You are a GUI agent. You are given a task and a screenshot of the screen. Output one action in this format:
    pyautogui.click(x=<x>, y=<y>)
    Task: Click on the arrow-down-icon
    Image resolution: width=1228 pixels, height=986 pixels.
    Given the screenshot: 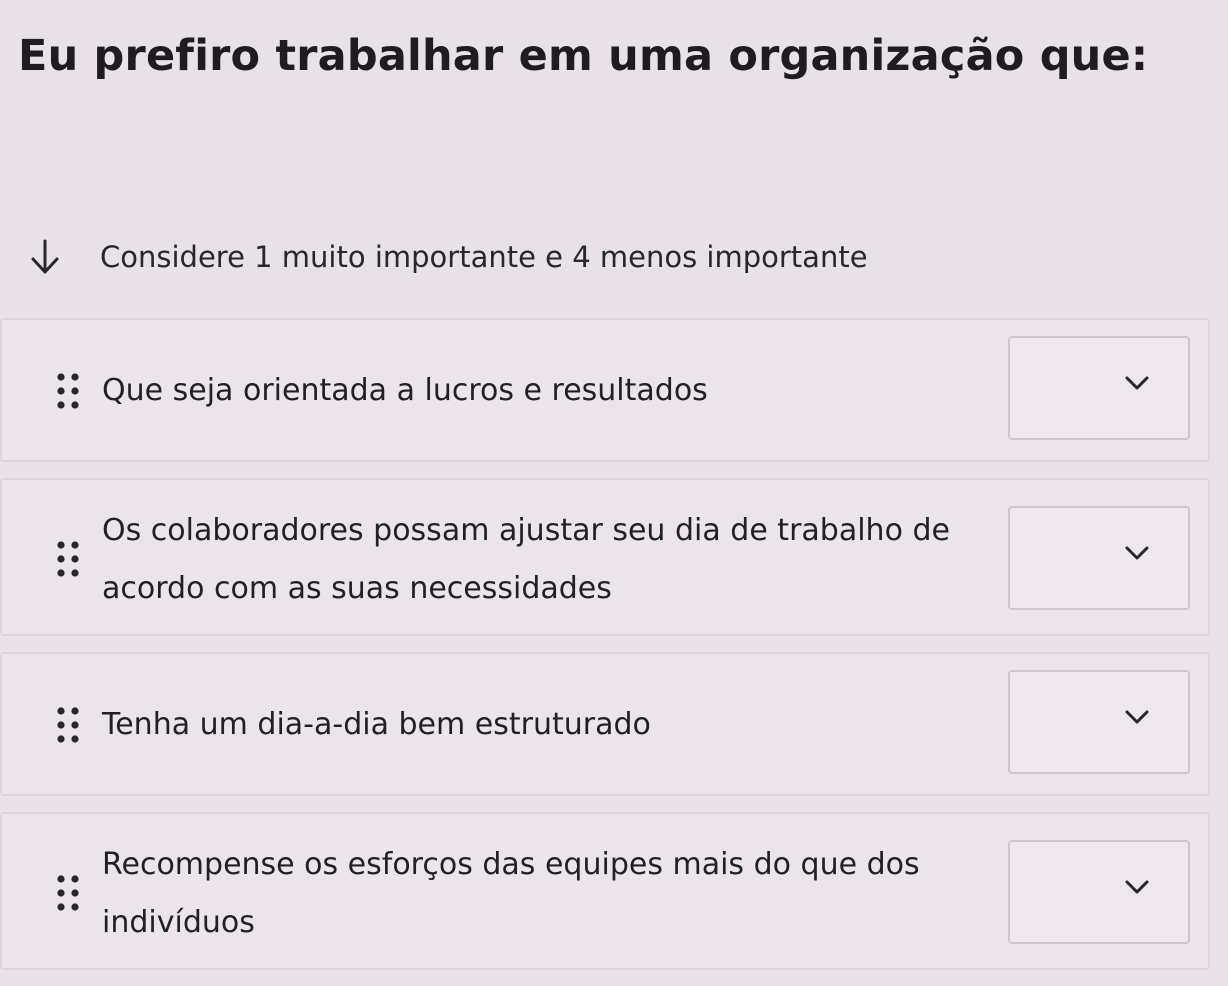 What is the action you would take?
    pyautogui.click(x=45, y=256)
    